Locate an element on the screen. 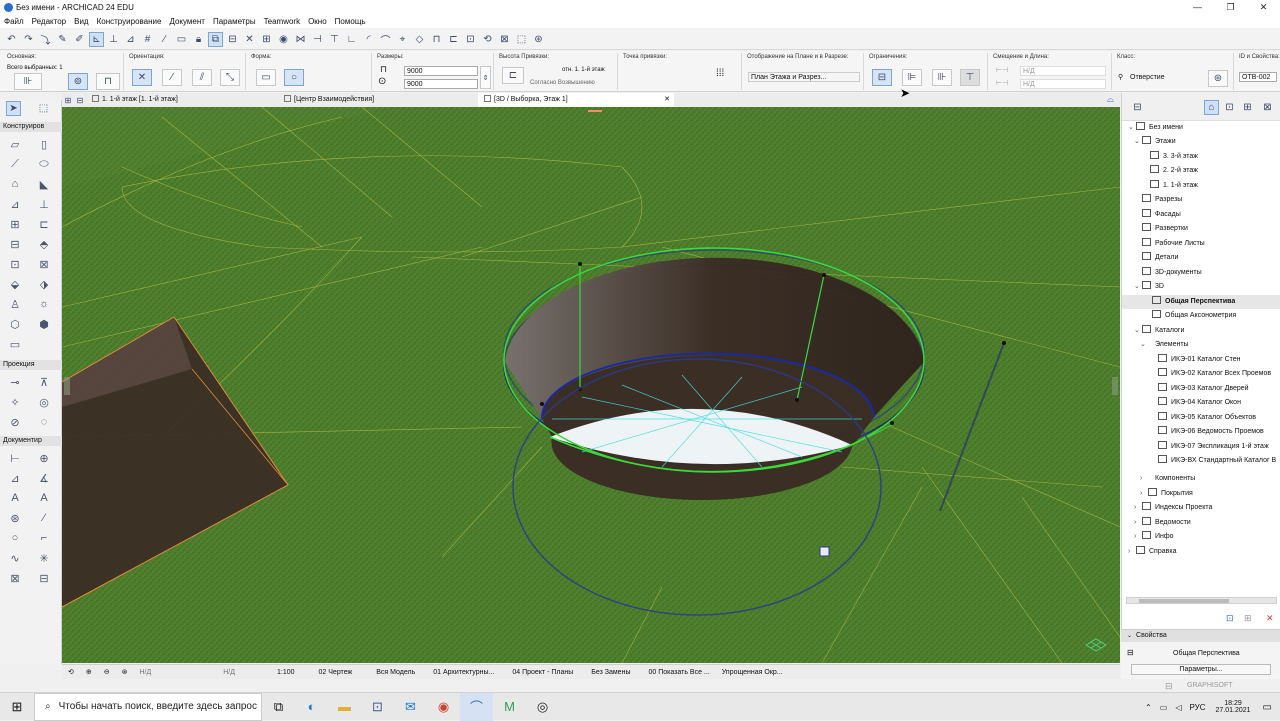 This screenshot has height=721, width=1280. chrome-icon: ◉ is located at coordinates (443, 707).